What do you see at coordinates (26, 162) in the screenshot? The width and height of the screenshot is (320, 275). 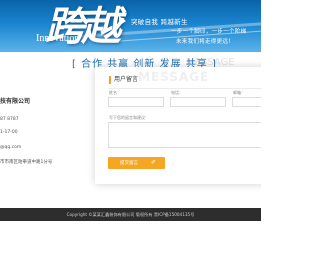 I see `company-address: 市市南区跆拳道中路1分号` at bounding box center [26, 162].